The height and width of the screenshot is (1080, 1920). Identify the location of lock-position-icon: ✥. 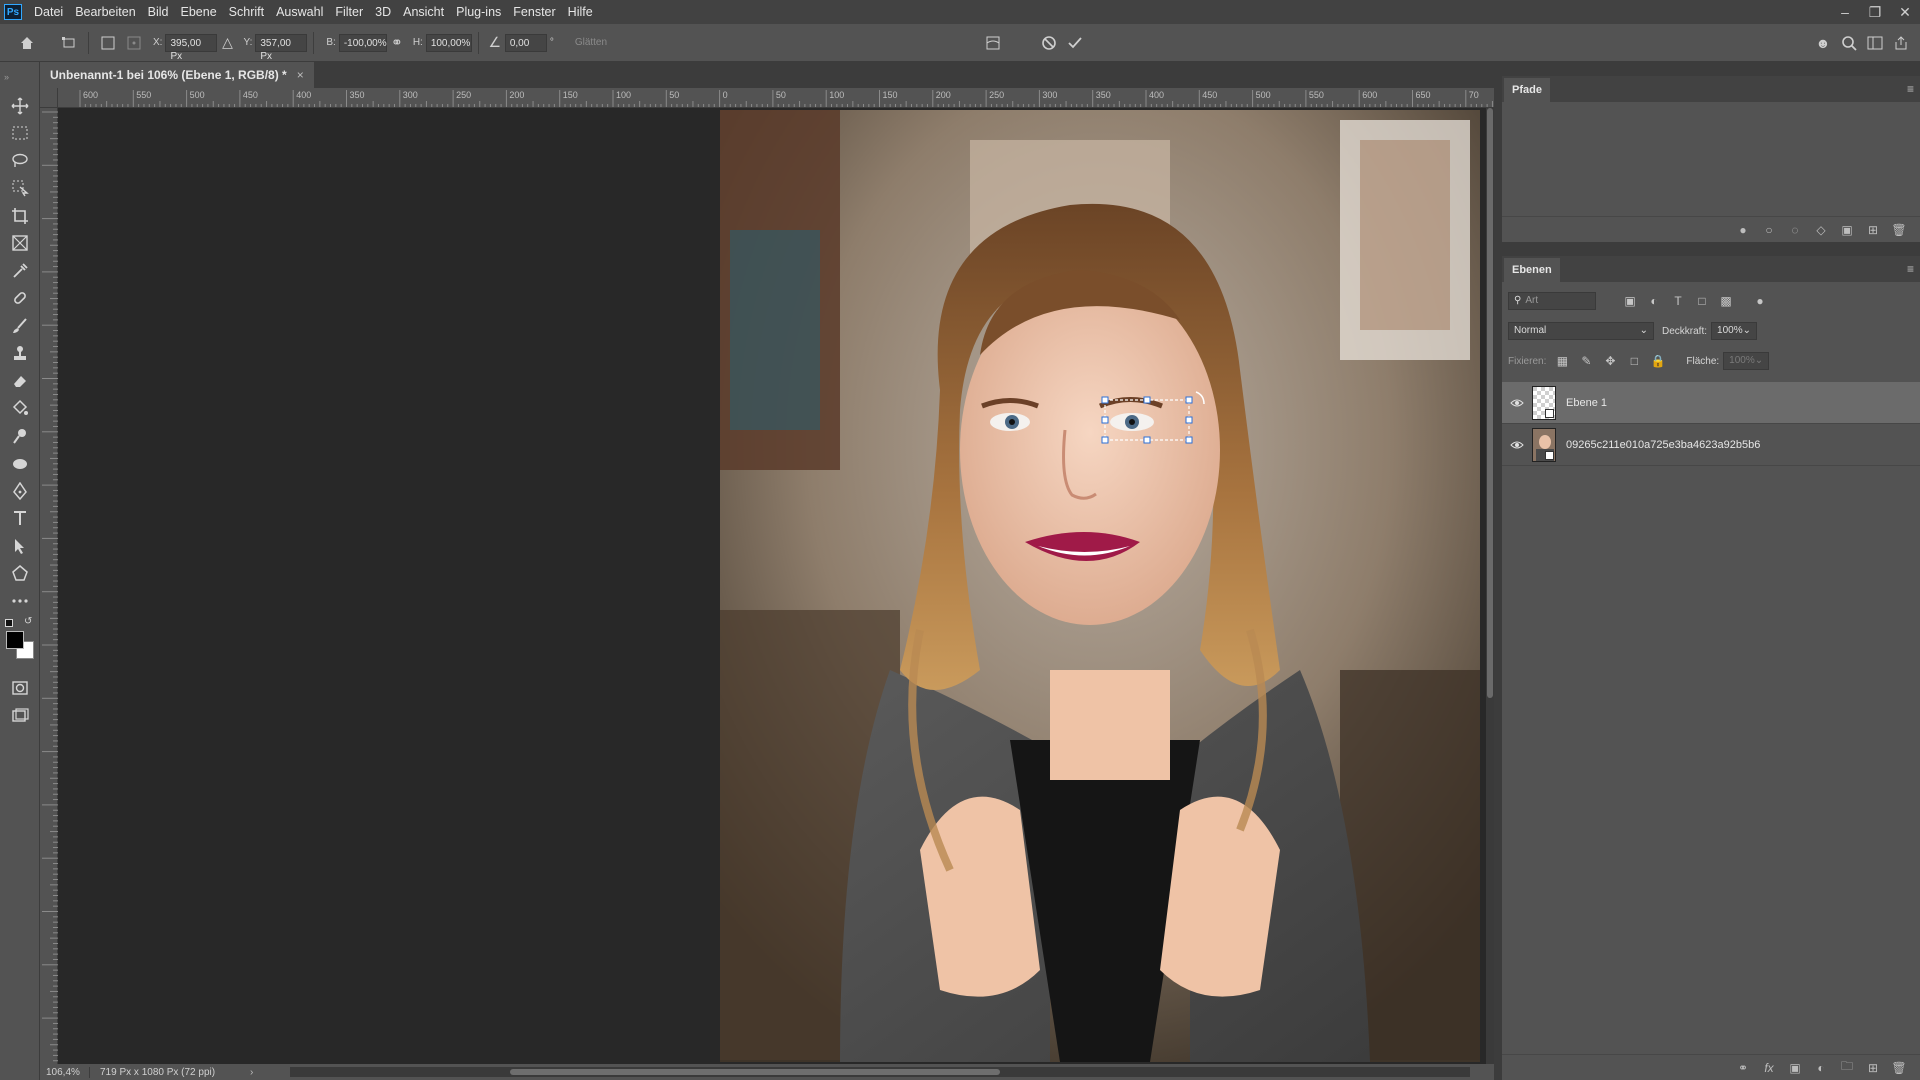
(1610, 361).